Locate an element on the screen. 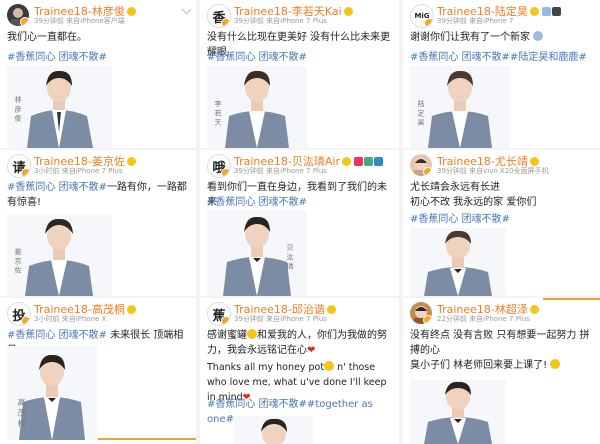 The height and width of the screenshot is (444, 600). post-text: 尤长靖会永远有长进 初心不改 我永远的家 爱你们 is located at coordinates (473, 195).